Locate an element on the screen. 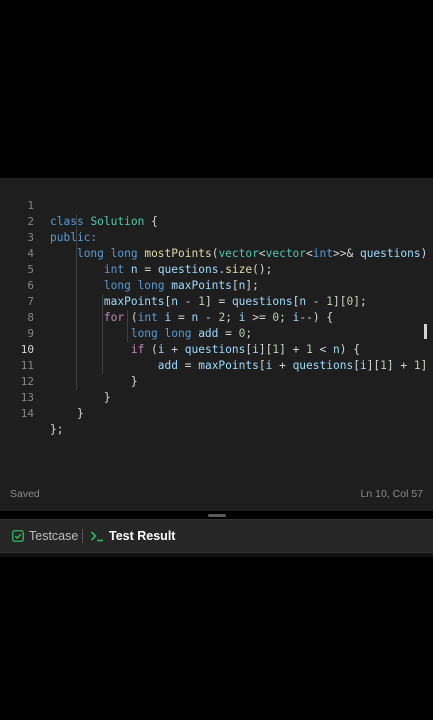  code-line: 11 } is located at coordinates (216, 365).